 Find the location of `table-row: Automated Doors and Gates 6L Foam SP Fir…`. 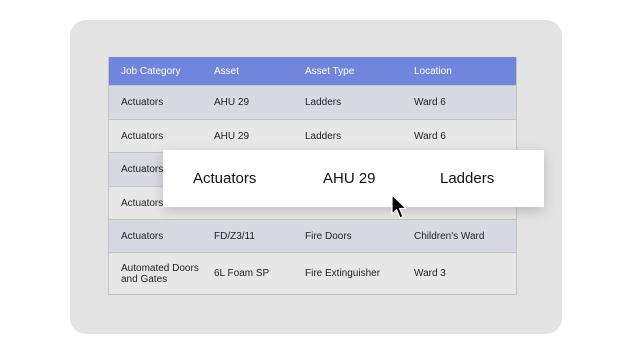

table-row: Automated Doors and Gates 6L Foam SP Fir… is located at coordinates (312, 273).